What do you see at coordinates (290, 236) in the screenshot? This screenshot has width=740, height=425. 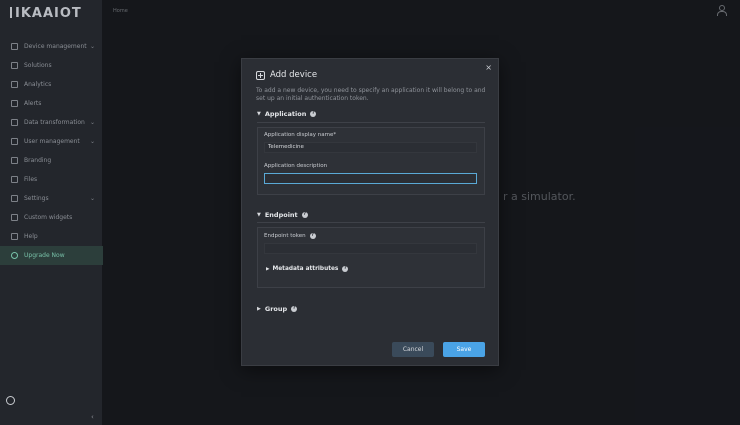 I see `endpoint-token-label: Endpoint token ?` at bounding box center [290, 236].